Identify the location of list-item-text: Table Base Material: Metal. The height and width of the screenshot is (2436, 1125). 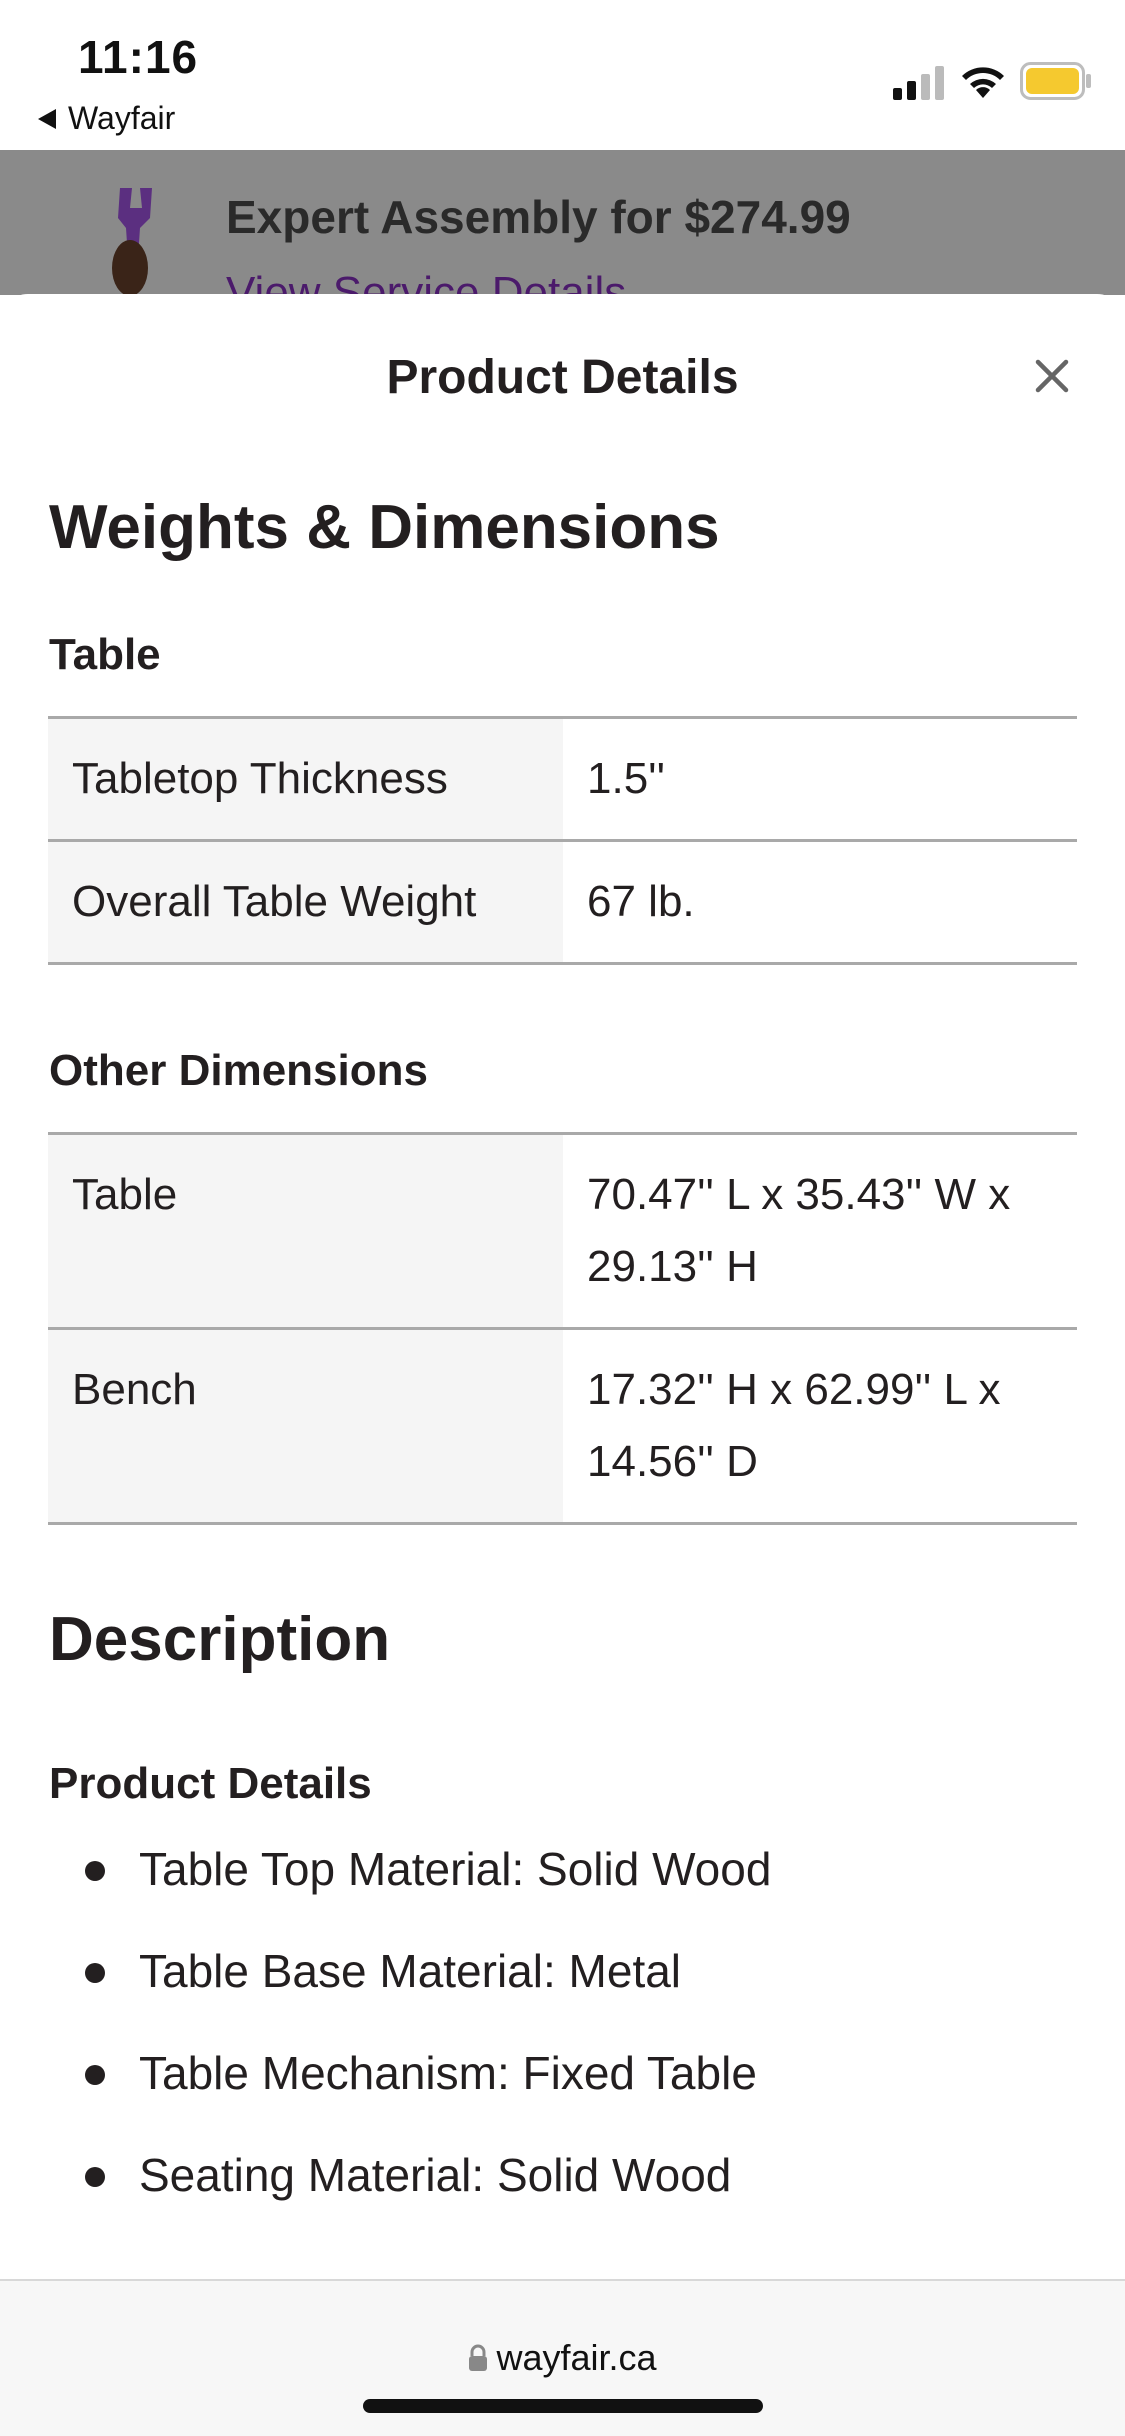
(410, 1971).